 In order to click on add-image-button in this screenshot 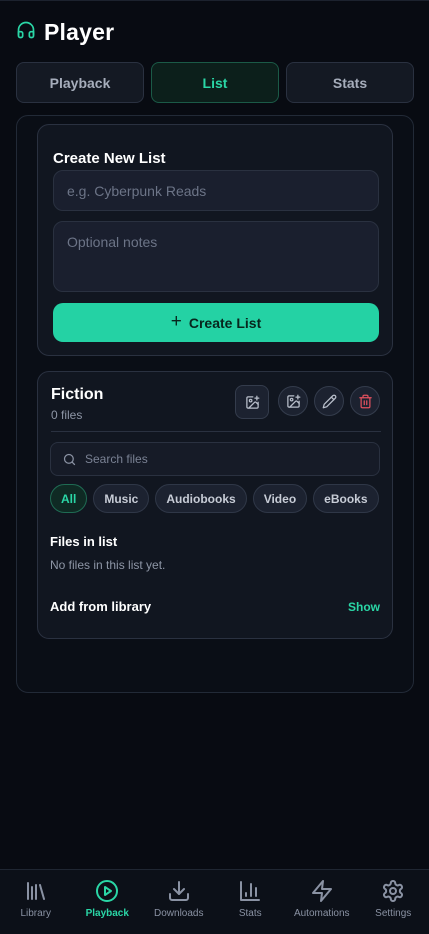, I will do `click(252, 402)`.